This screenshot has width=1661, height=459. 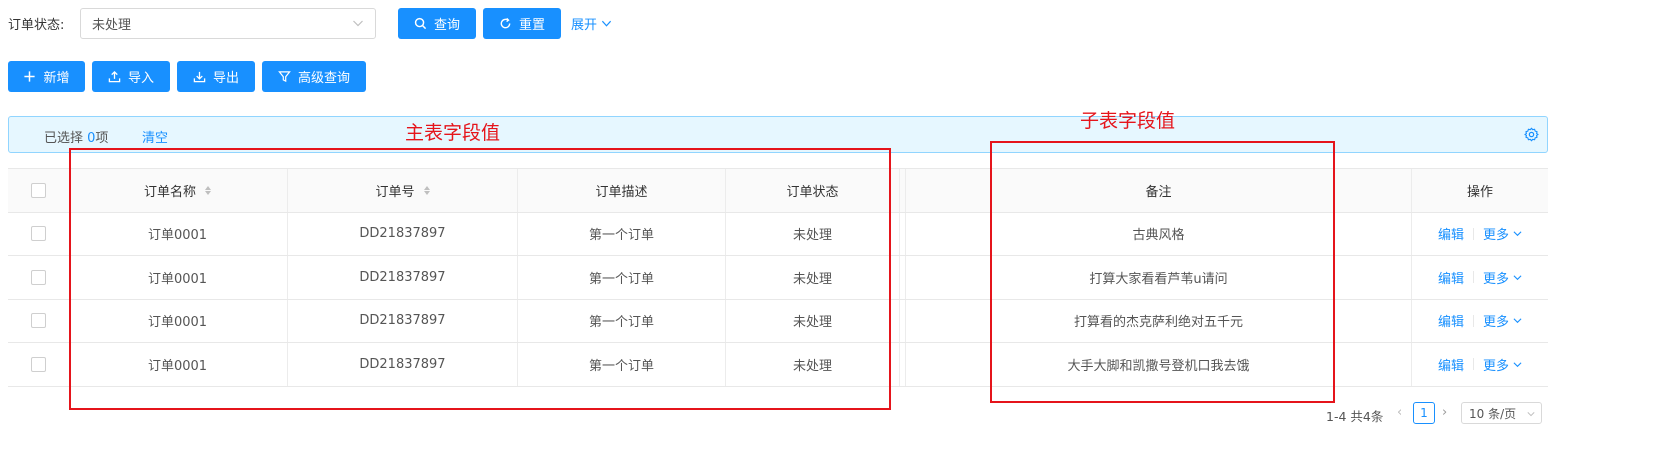 What do you see at coordinates (1444, 412) in the screenshot?
I see `next-page-icon: ›` at bounding box center [1444, 412].